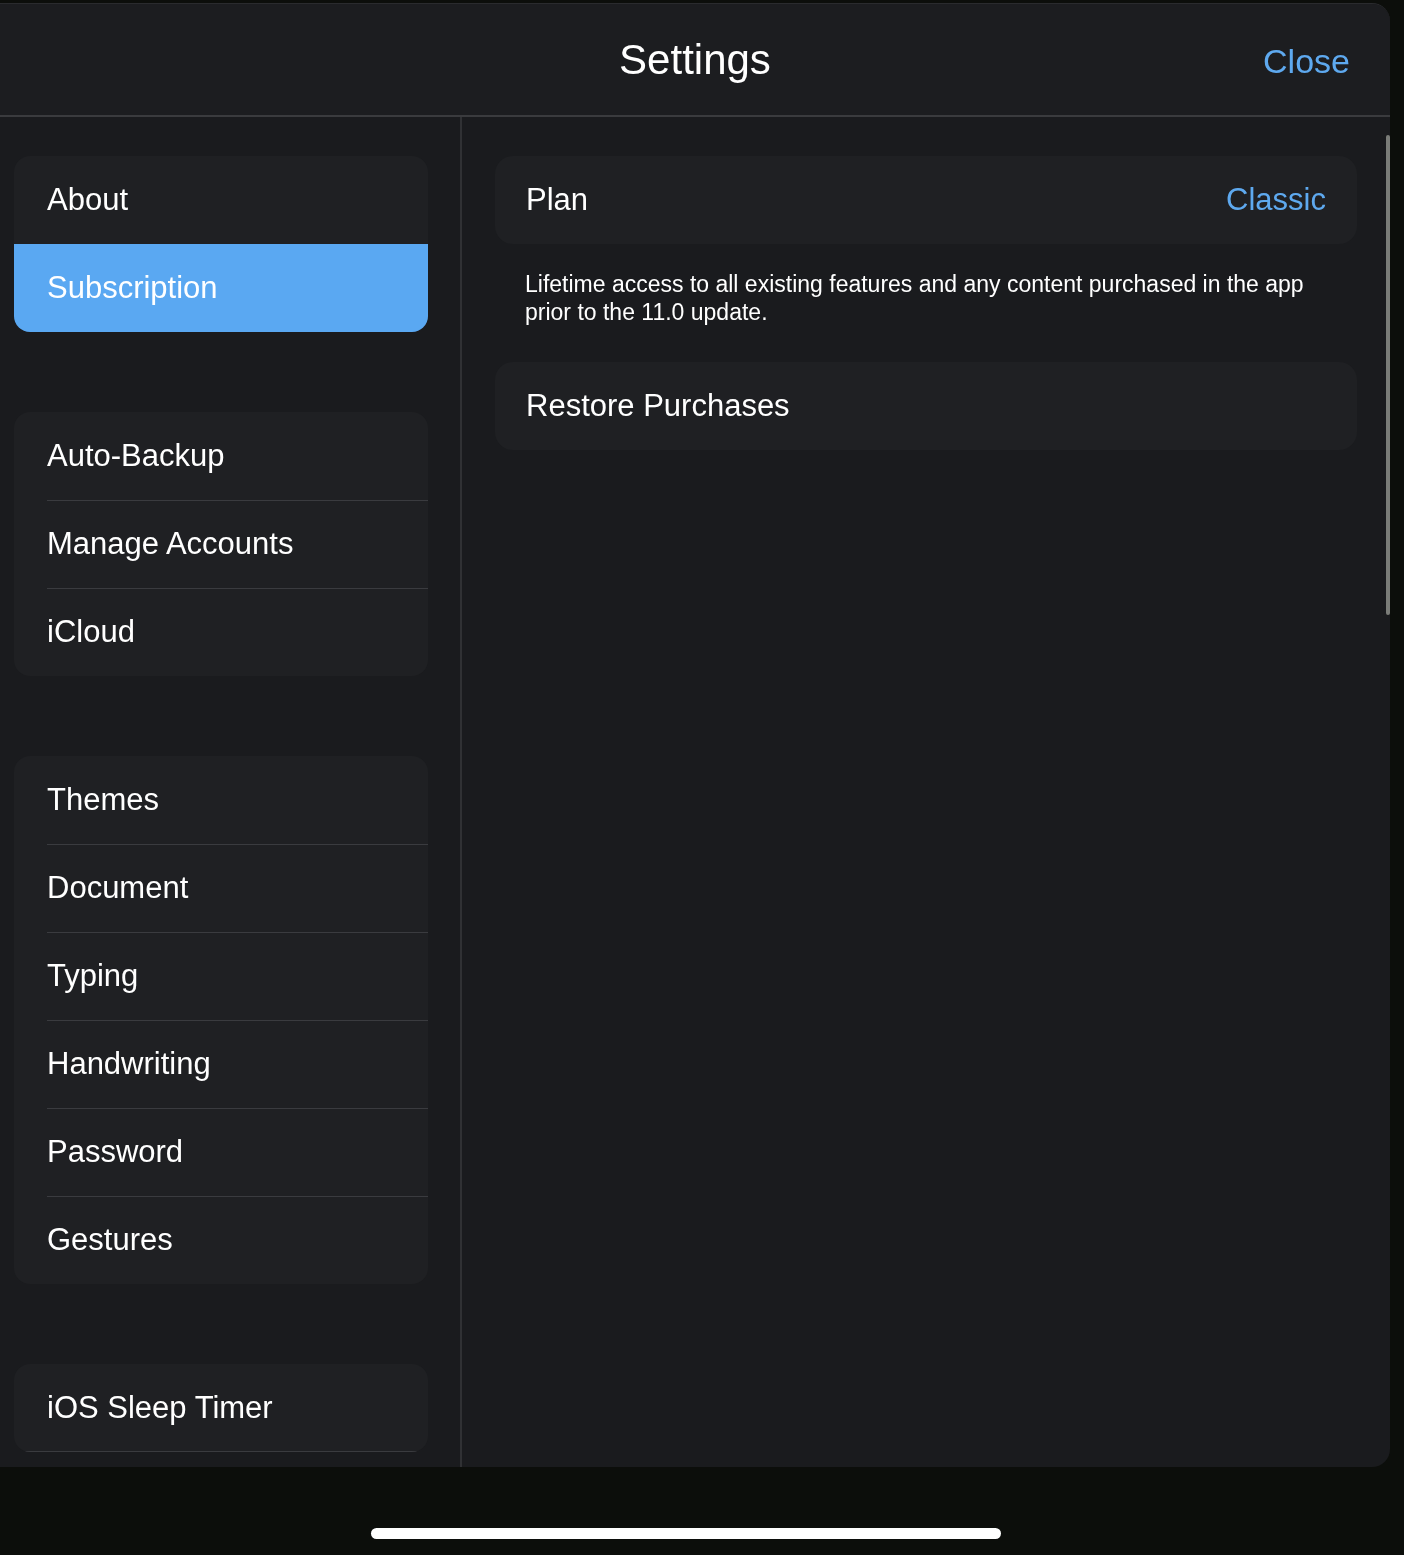 Image resolution: width=1404 pixels, height=1555 pixels. Describe the element at coordinates (221, 1408) in the screenshot. I see `sidebar-item: iOS Sleep Timer` at that location.